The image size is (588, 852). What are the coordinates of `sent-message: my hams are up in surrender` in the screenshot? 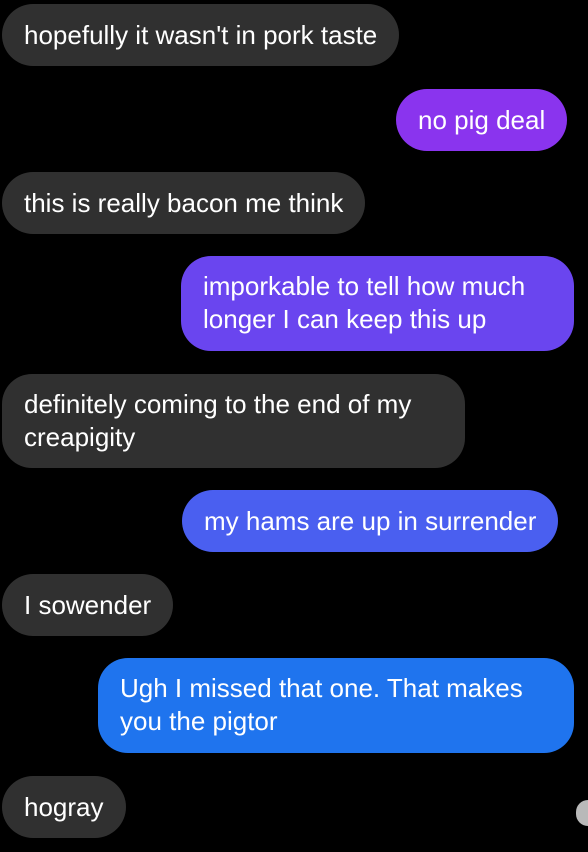 It's located at (370, 521).